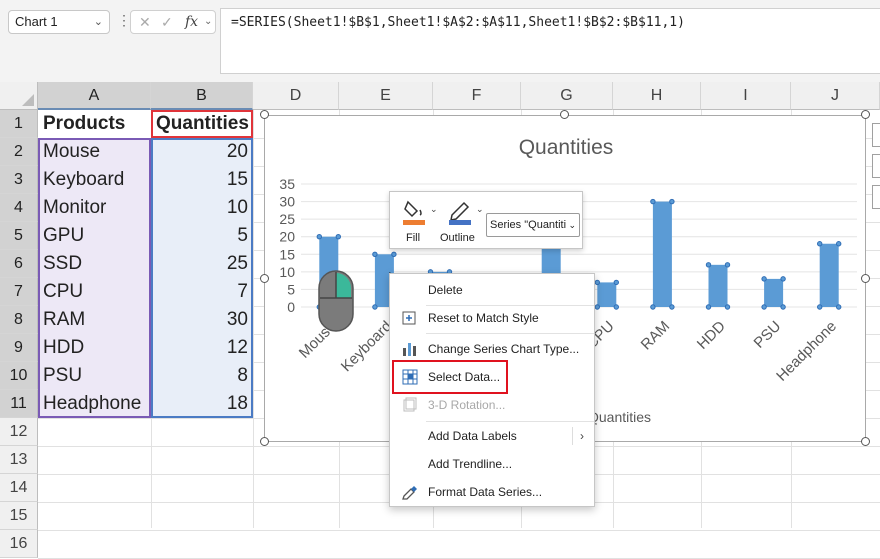 The image size is (880, 559). What do you see at coordinates (124, 20) in the screenshot?
I see `more-options-icon: ⋮` at bounding box center [124, 20].